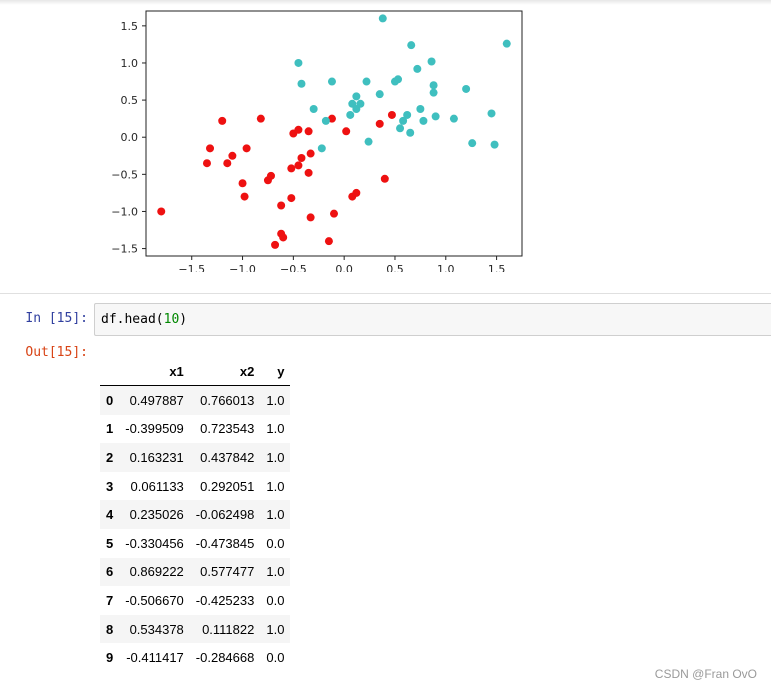 This screenshot has height=688, width=771. Describe the element at coordinates (195, 457) in the screenshot. I see `table-row: 2 0.163231 0.437842 1.0` at that location.